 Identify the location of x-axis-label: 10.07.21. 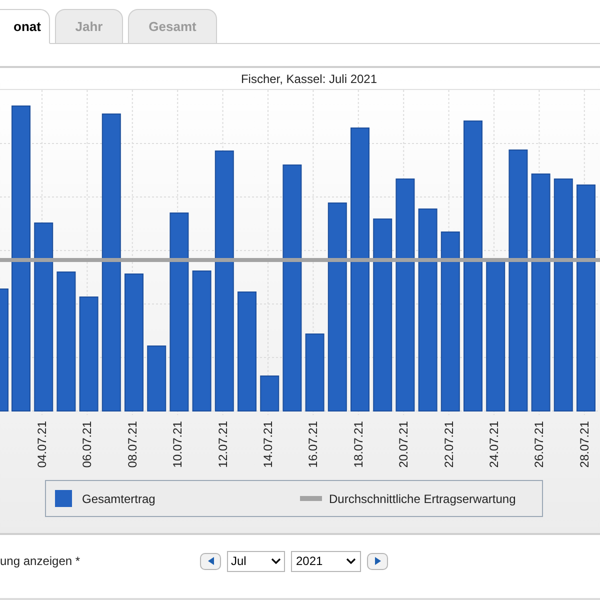
(177, 444).